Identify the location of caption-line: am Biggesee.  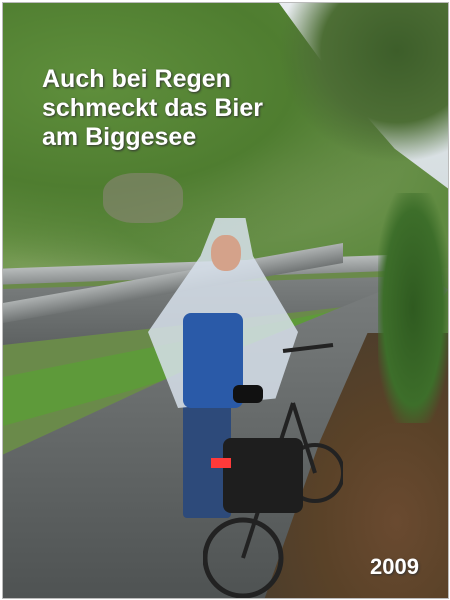
(119, 137).